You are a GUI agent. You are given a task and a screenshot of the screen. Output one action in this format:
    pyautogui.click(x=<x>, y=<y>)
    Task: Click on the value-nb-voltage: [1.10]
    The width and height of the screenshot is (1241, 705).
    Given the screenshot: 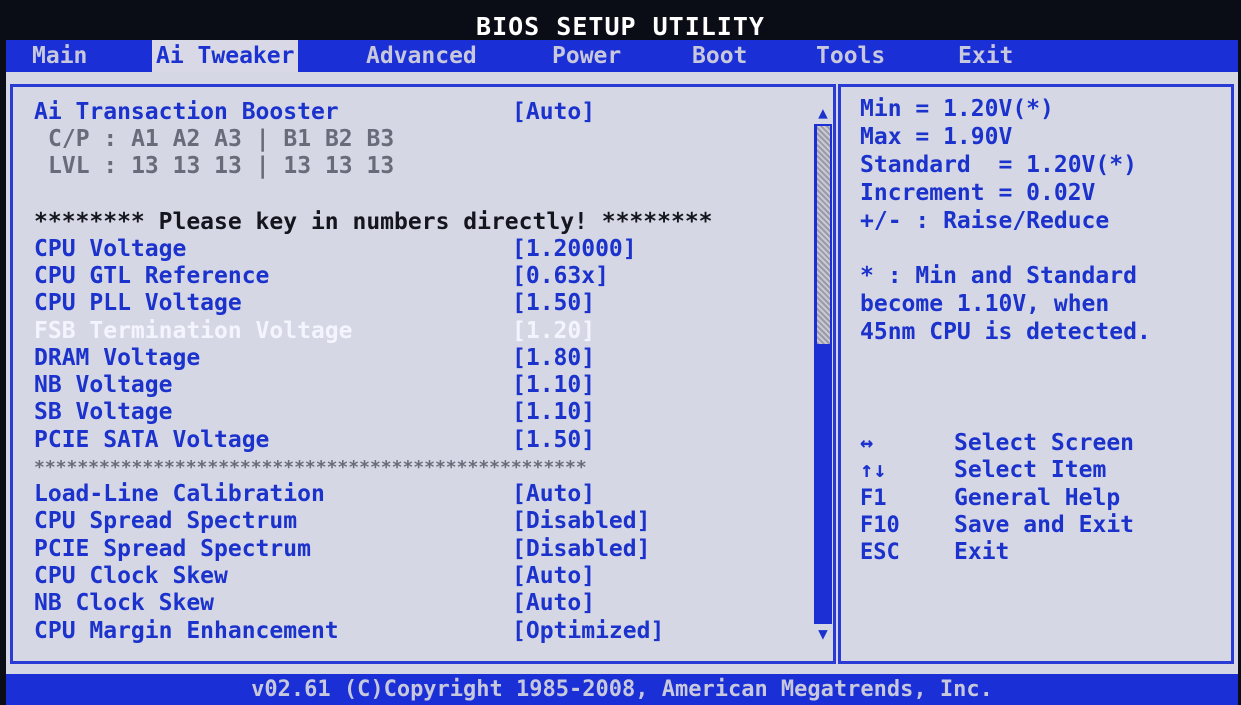 What is the action you would take?
    pyautogui.click(x=553, y=385)
    